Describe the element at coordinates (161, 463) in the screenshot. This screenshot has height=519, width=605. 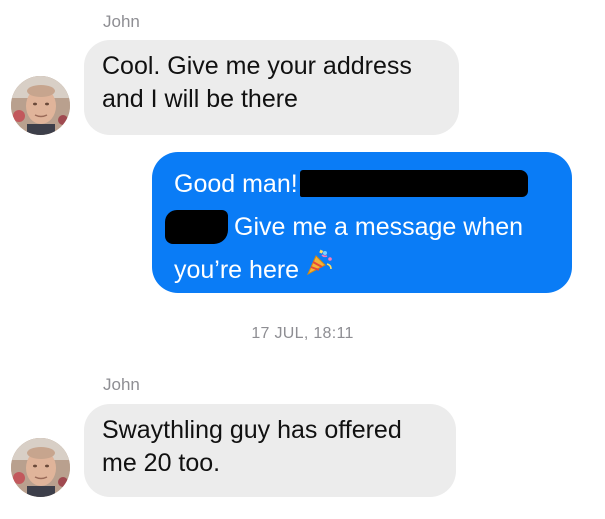
I see `message-text-line: me 20 too.` at that location.